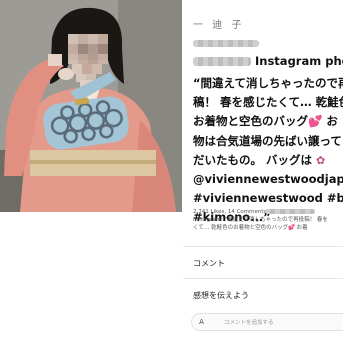 This screenshot has width=343, height=340. I want to click on meta-snippet-line: Instagram: “間違えて消しちゃったので再投稿！ 春を, so click(260, 220).